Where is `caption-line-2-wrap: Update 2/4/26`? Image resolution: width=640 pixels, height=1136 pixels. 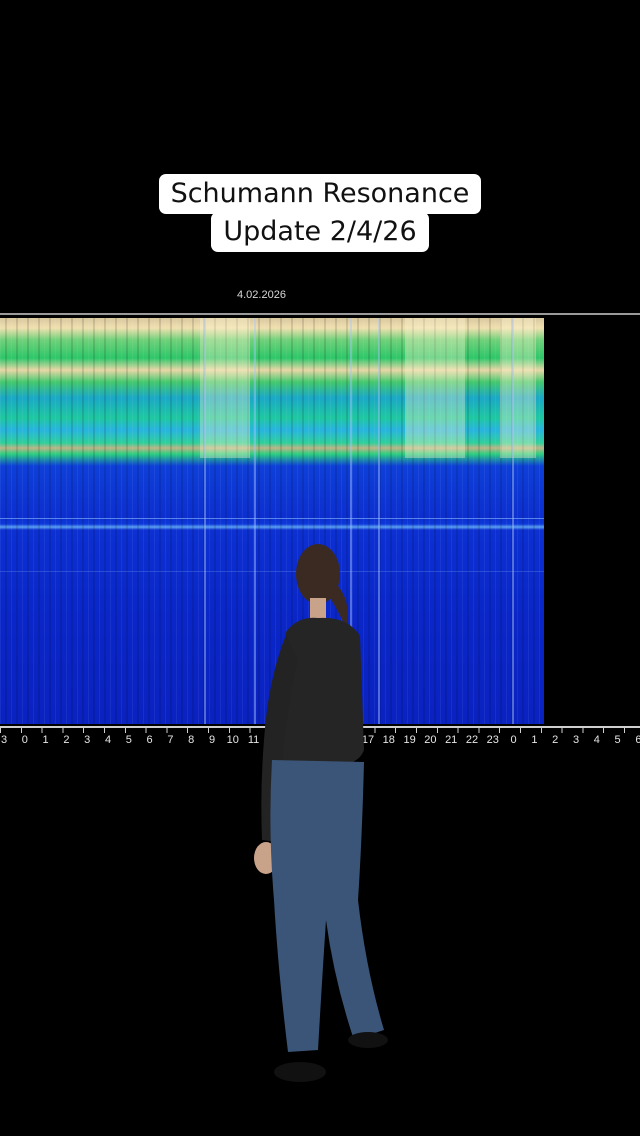 caption-line-2-wrap: Update 2/4/26 is located at coordinates (320, 232).